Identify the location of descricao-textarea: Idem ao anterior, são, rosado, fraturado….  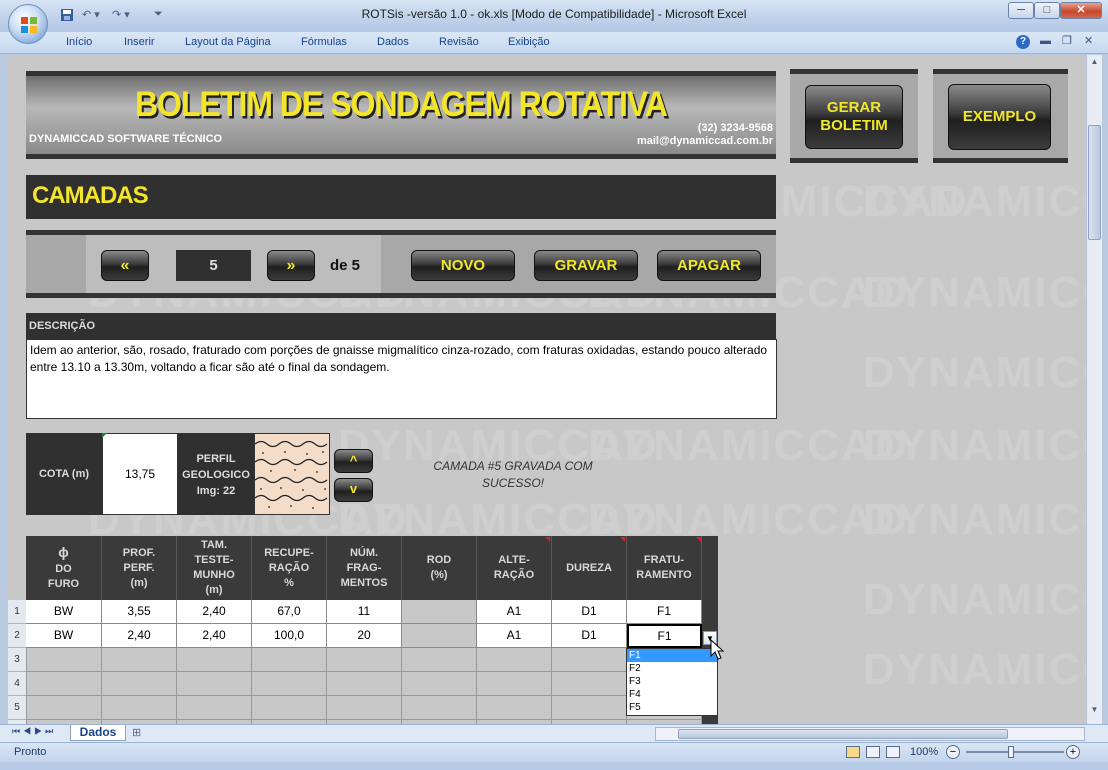
(401, 379).